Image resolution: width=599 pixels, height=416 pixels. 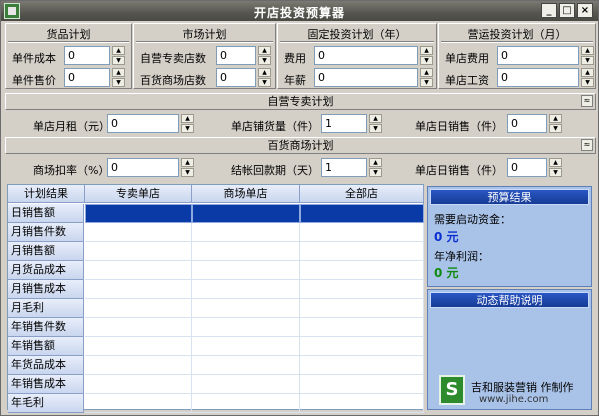 I want to click on row-header: 月销售件数, so click(x=46, y=232).